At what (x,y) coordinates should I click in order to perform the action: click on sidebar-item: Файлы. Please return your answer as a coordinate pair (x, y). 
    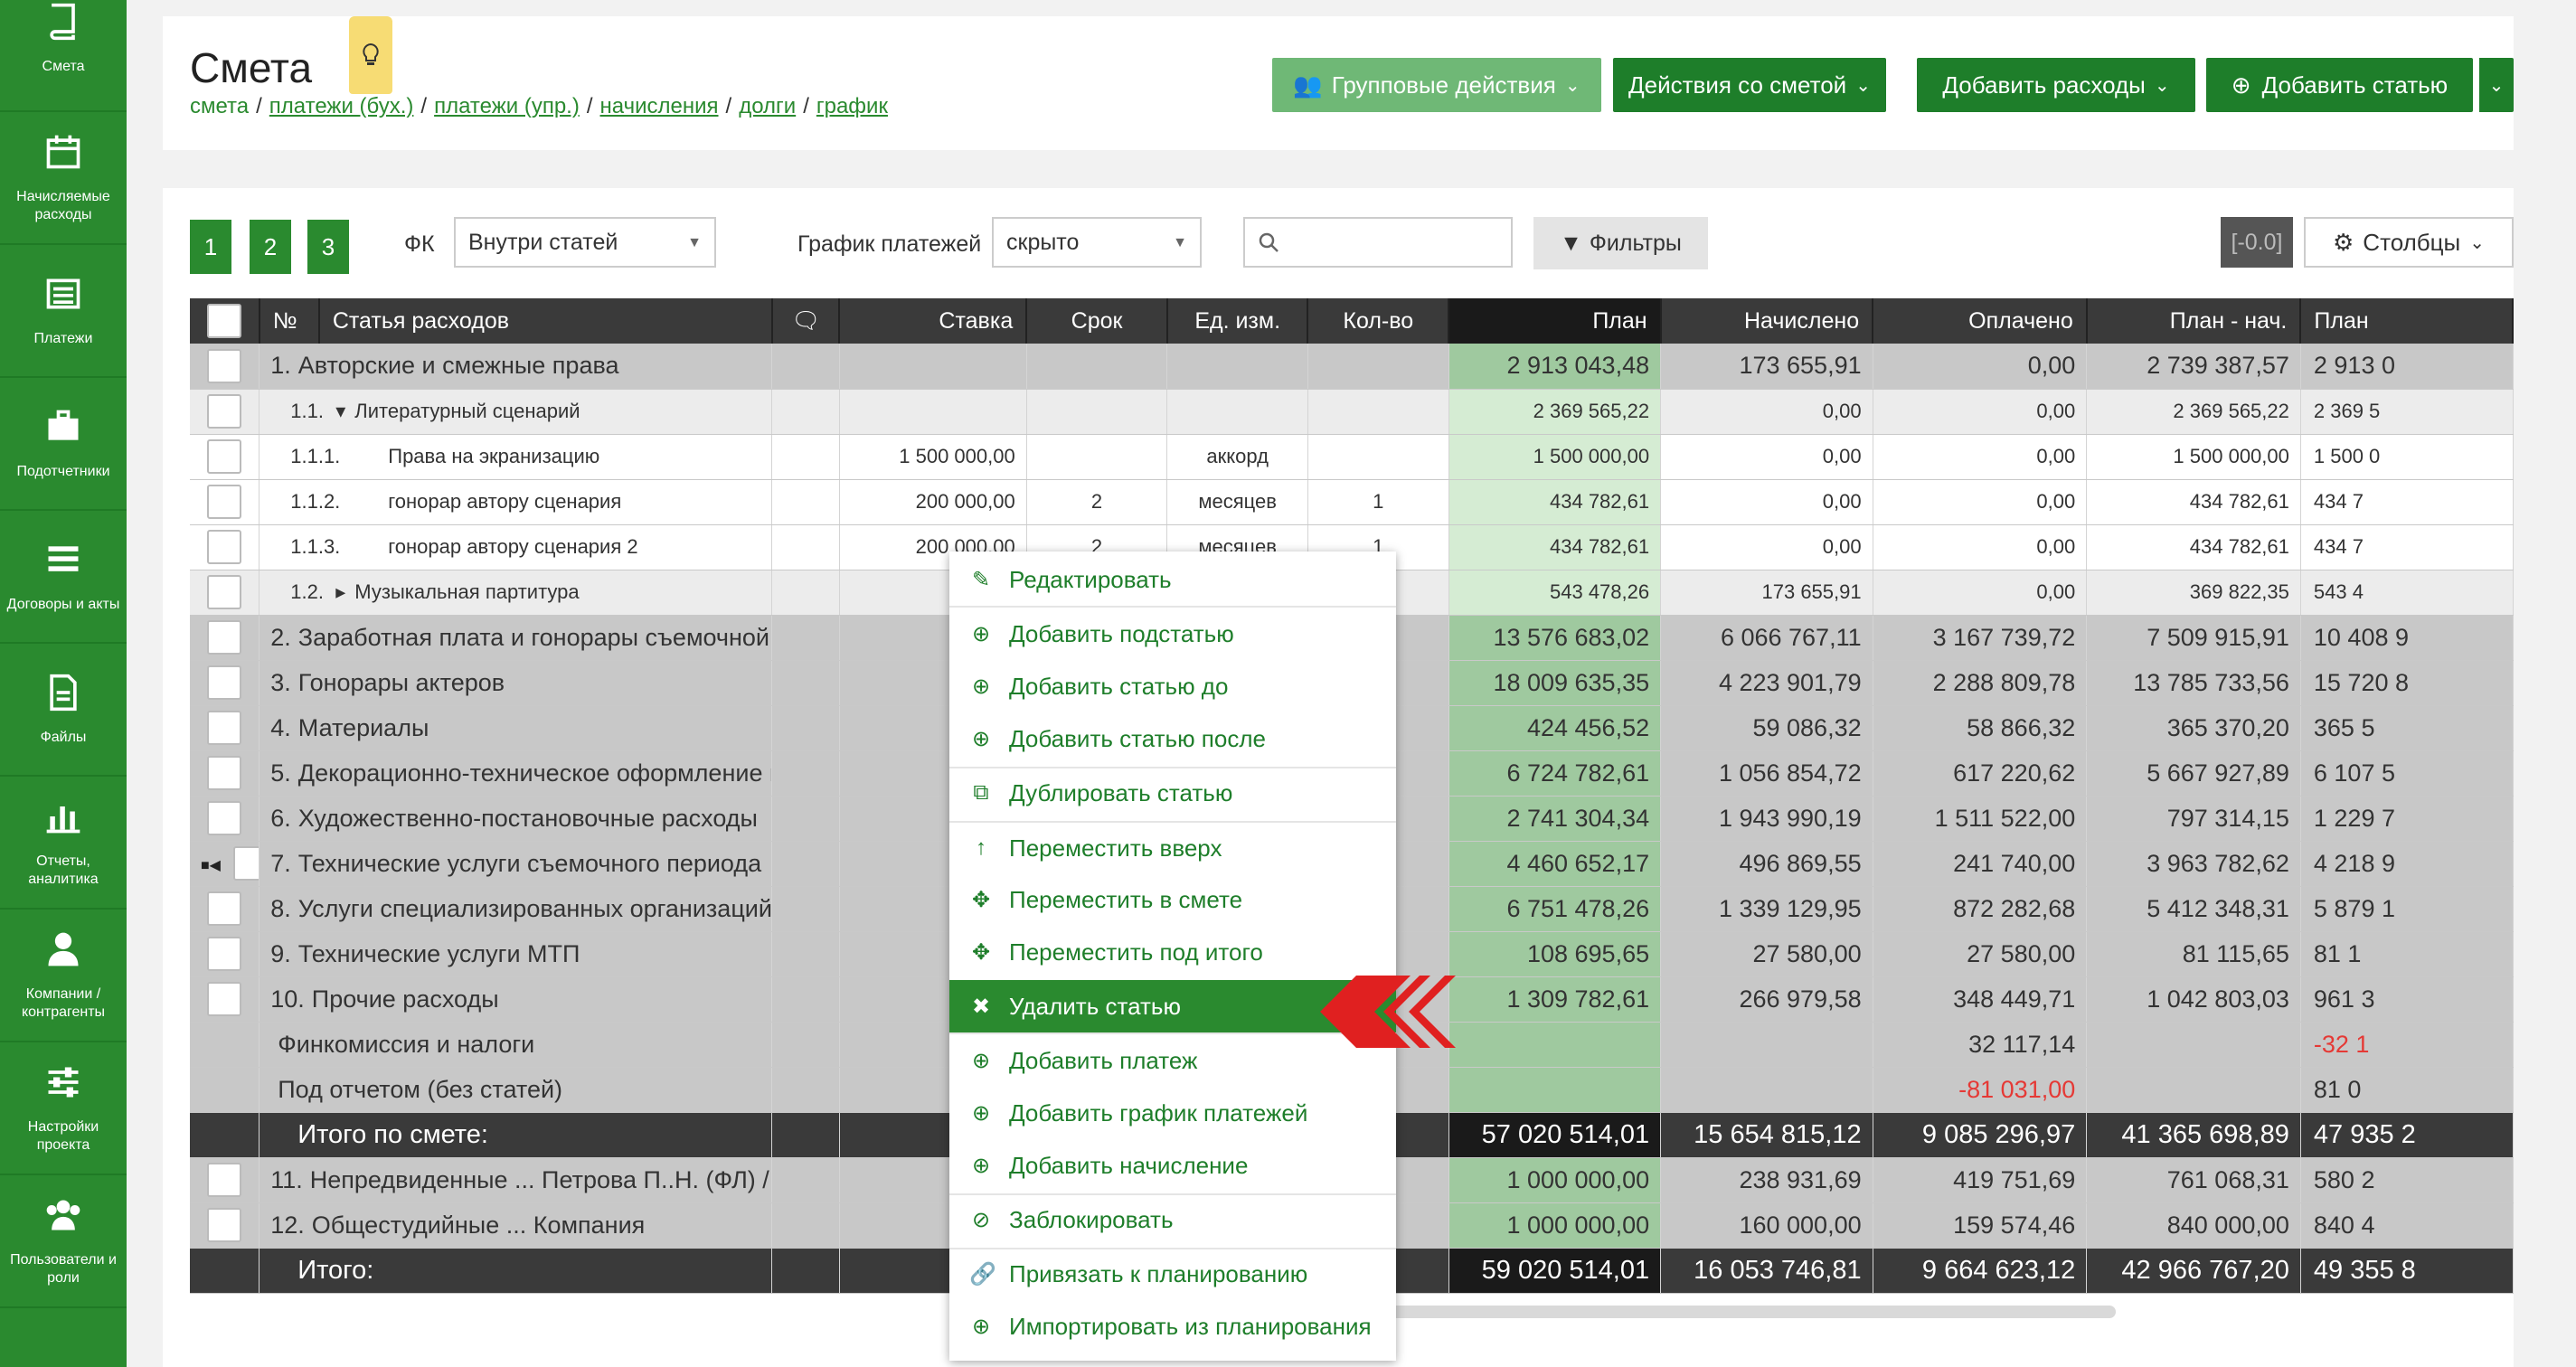
    Looking at the image, I should click on (63, 710).